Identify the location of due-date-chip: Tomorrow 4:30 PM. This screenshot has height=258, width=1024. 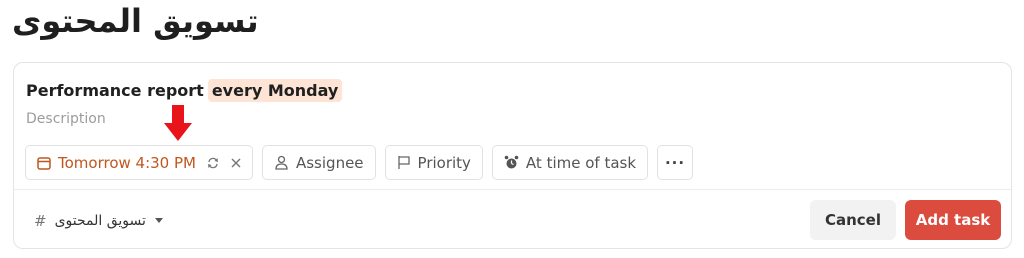
(139, 162).